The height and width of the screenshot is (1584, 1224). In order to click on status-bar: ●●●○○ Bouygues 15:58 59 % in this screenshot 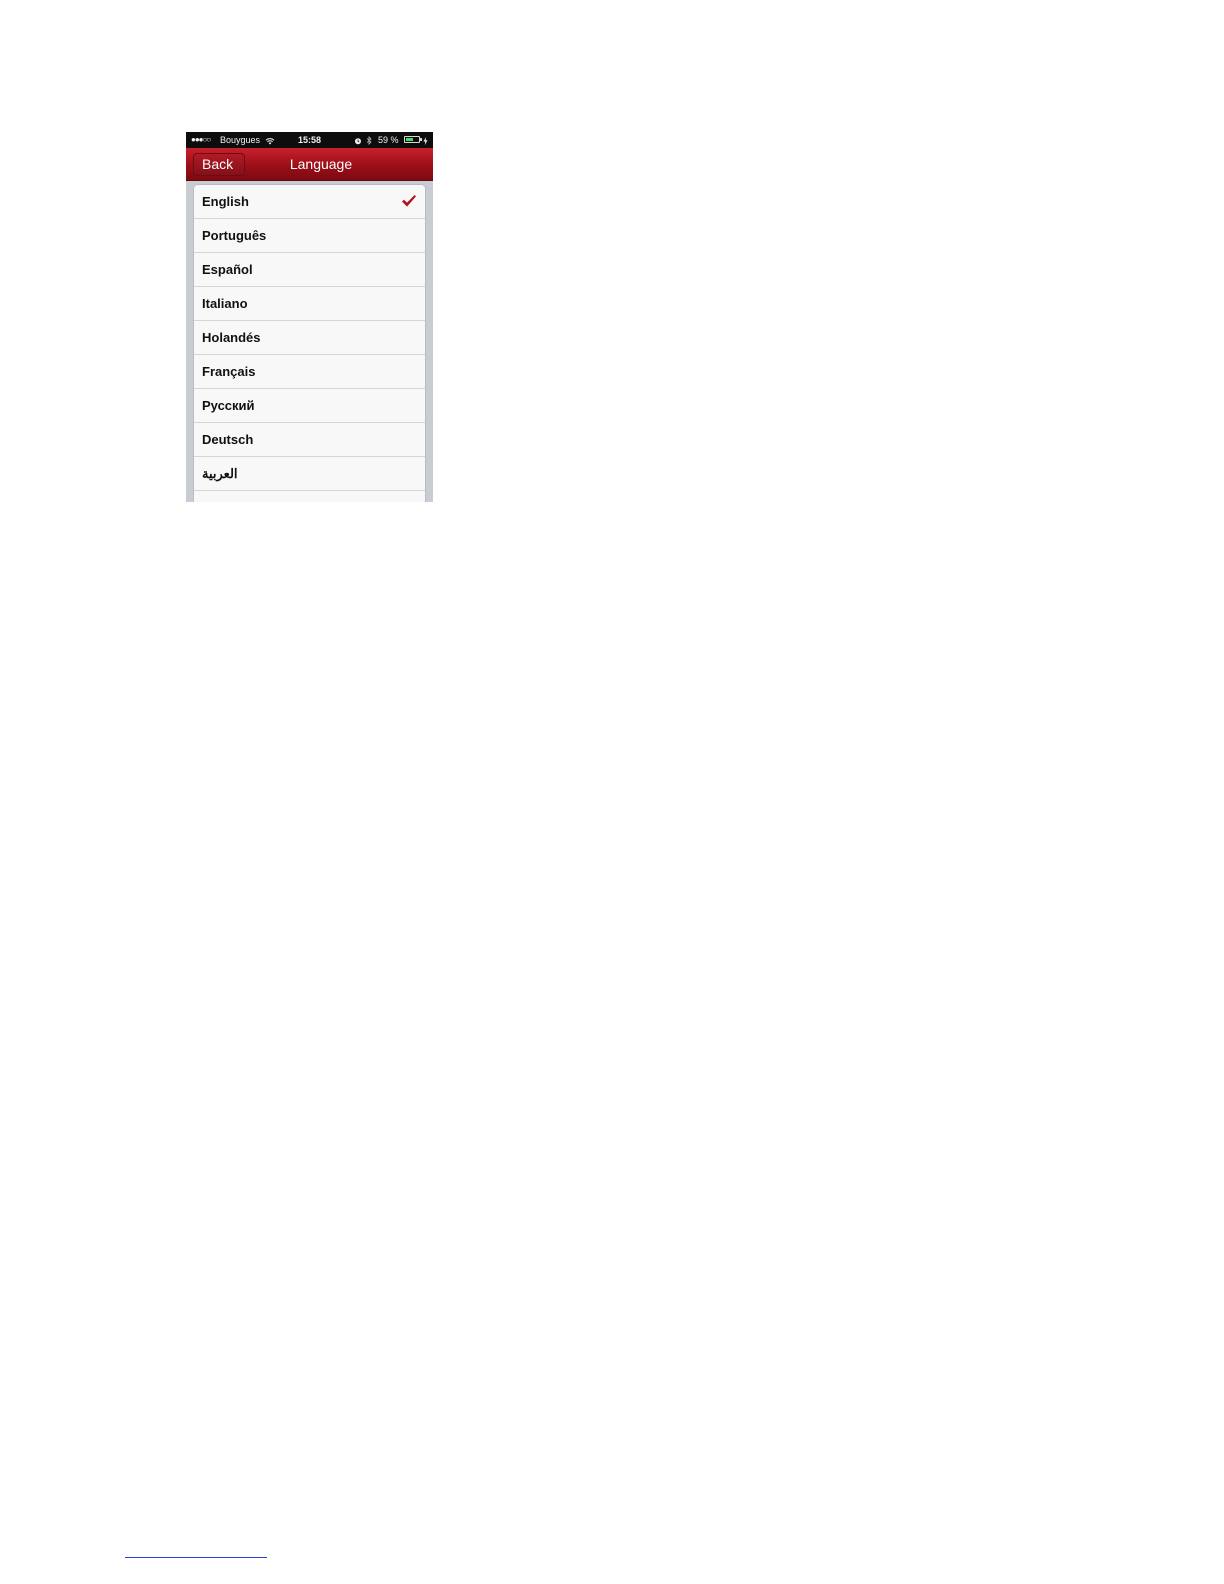, I will do `click(309, 140)`.